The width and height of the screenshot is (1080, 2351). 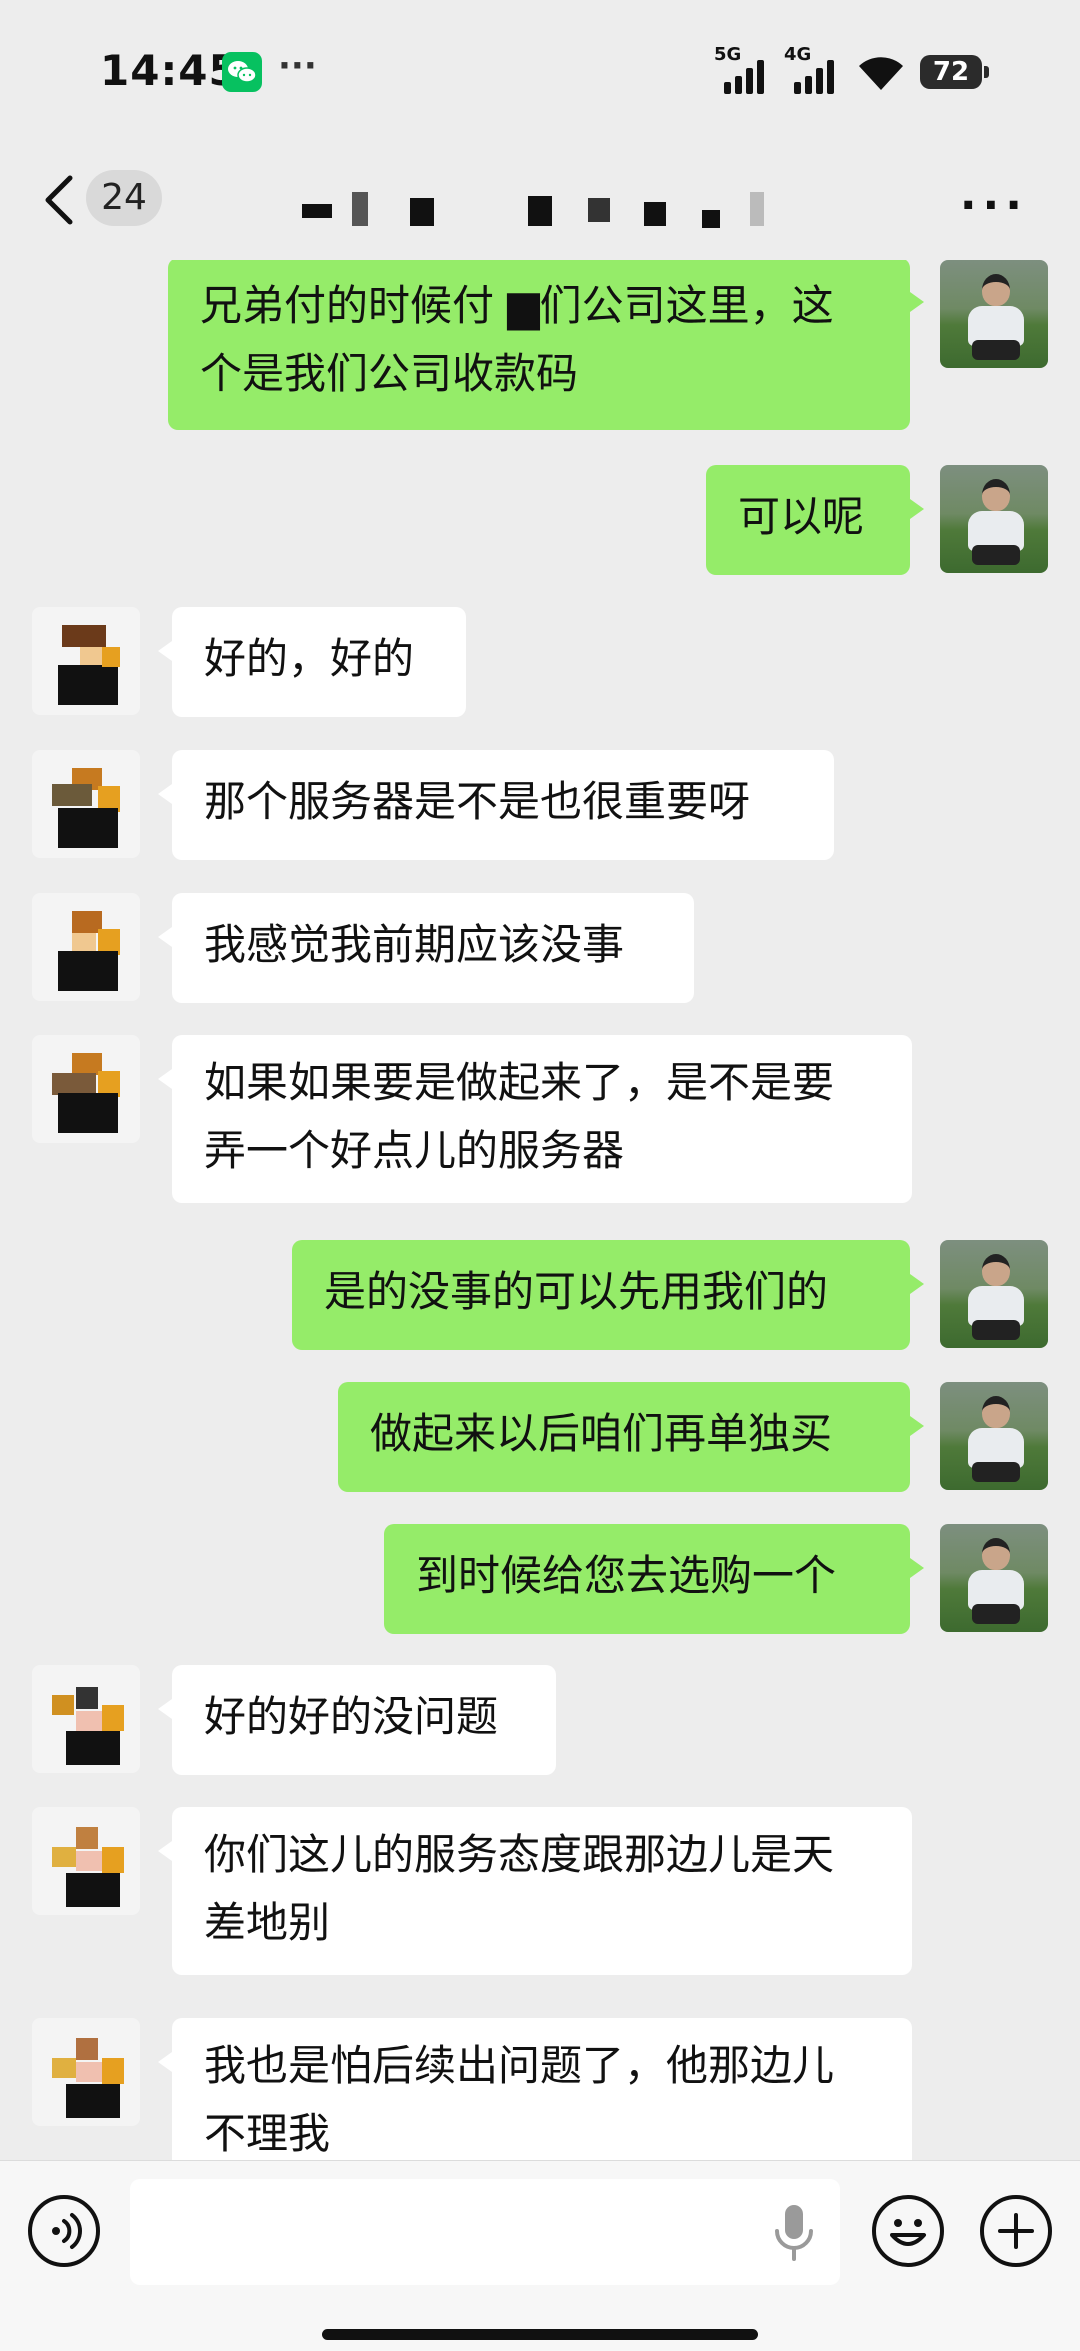 What do you see at coordinates (626, 1575) in the screenshot?
I see `message-line: 到时候给您去选购一个` at bounding box center [626, 1575].